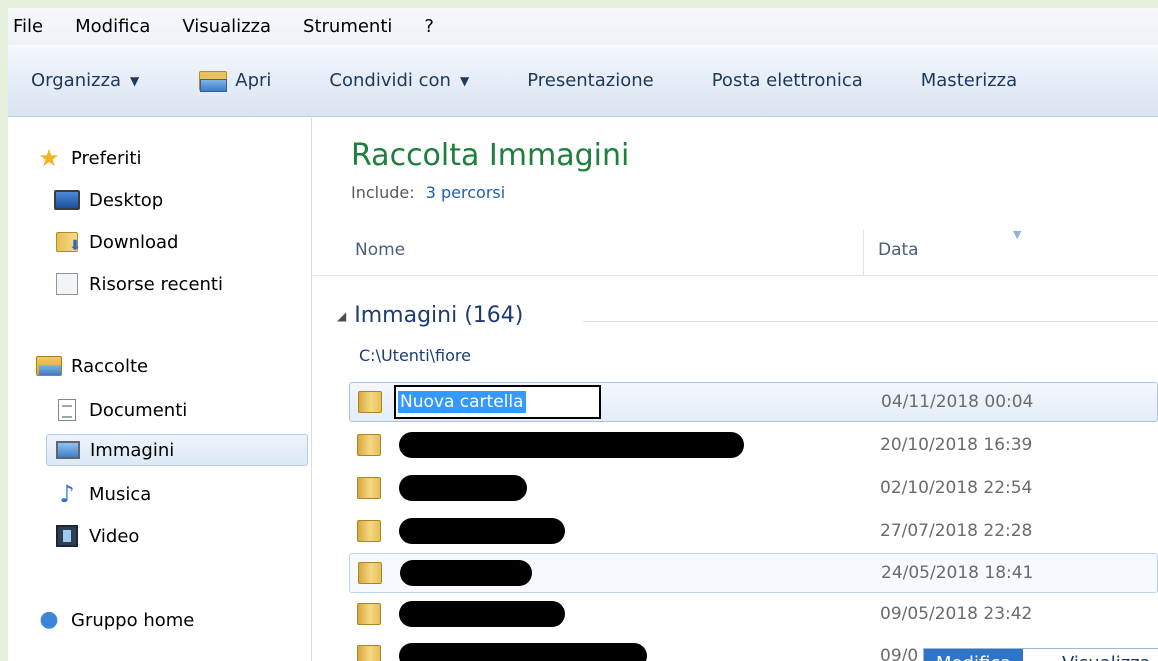 This screenshot has height=661, width=1158. Describe the element at coordinates (138, 410) in the screenshot. I see `nav-documents-label: Documenti` at that location.